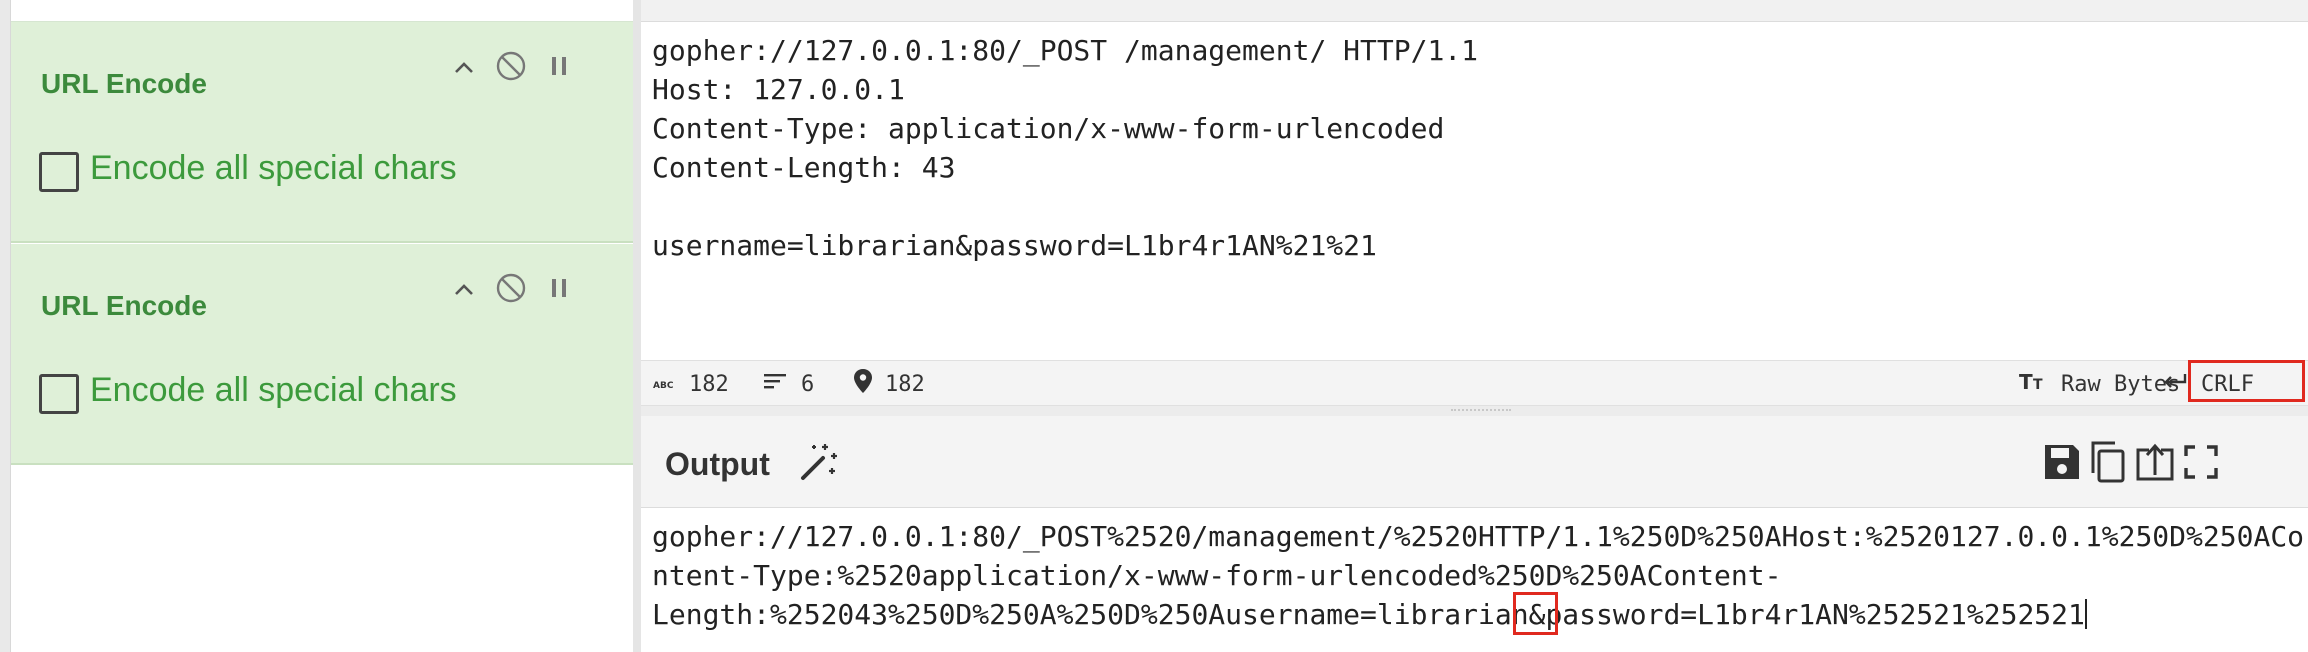  I want to click on location-pin-icon, so click(869, 384).